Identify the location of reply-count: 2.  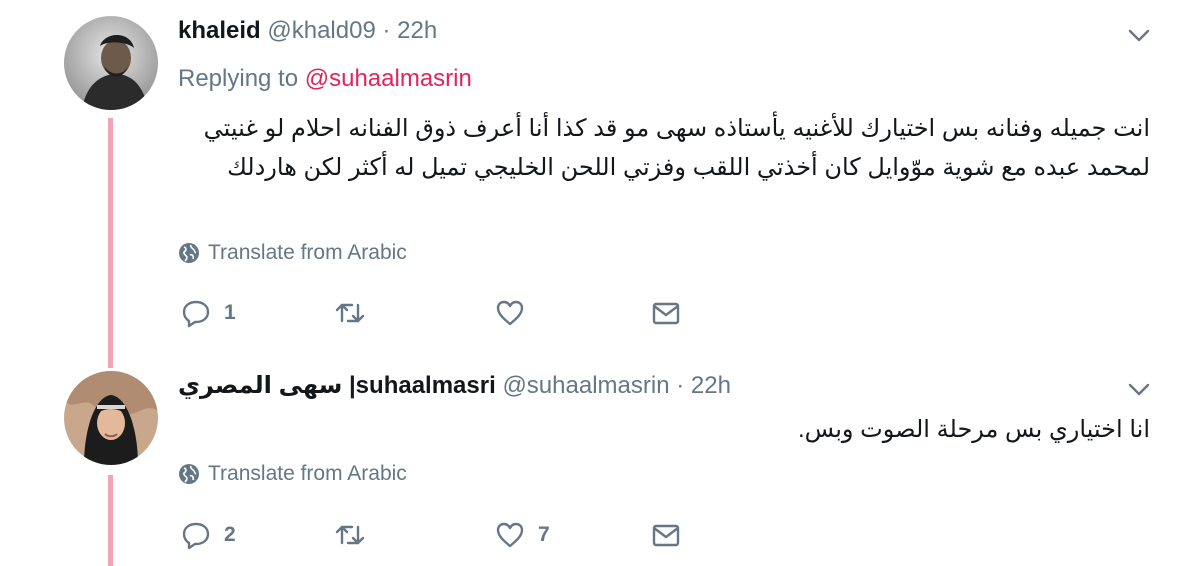
(230, 534).